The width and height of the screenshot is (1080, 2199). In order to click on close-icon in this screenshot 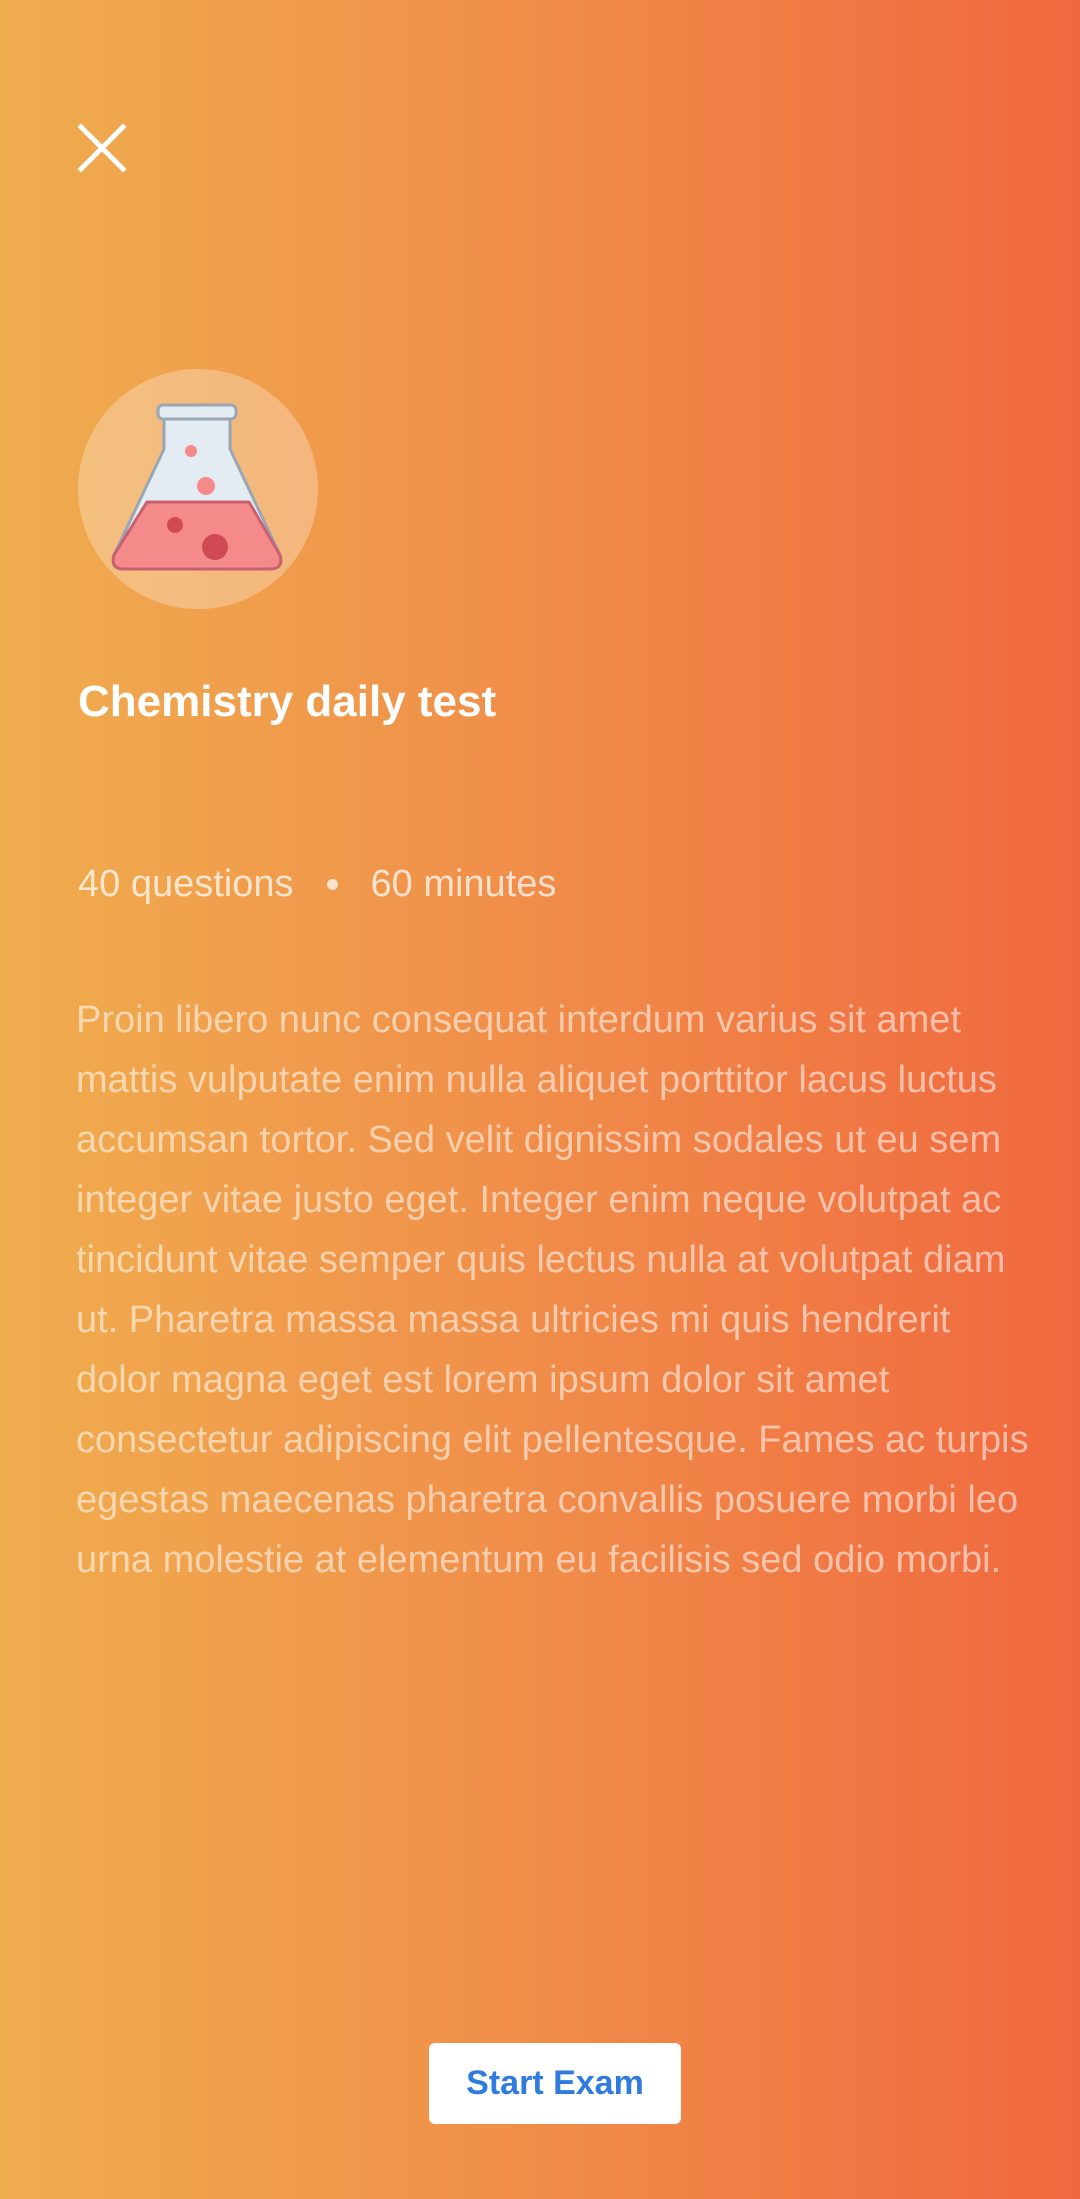, I will do `click(102, 148)`.